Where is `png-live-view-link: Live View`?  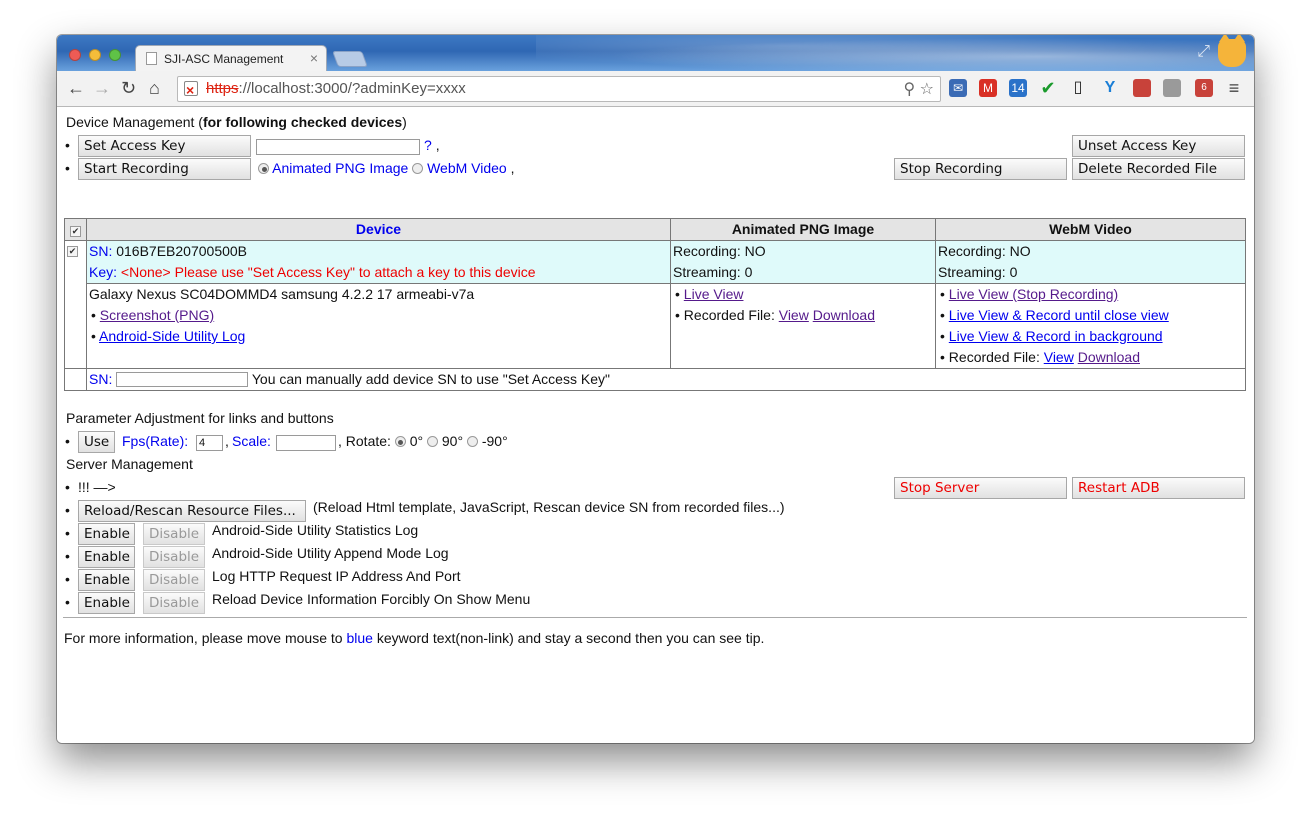 png-live-view-link: Live View is located at coordinates (714, 294).